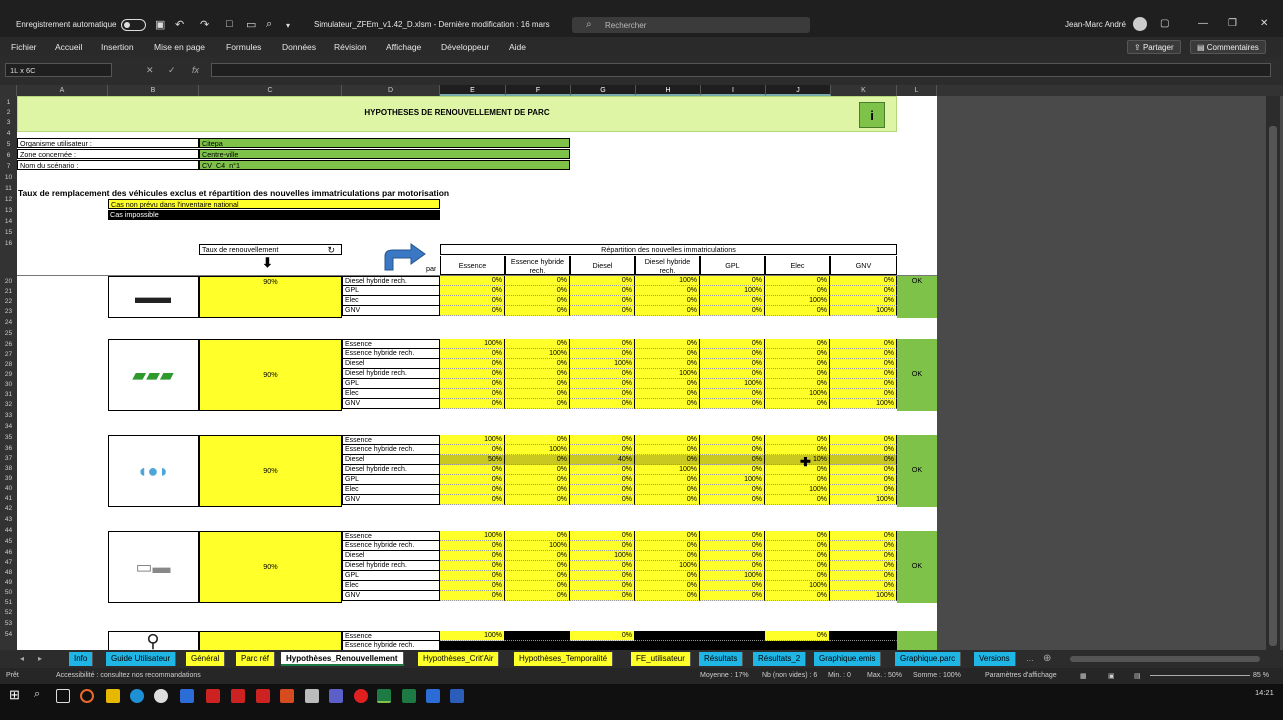  Describe the element at coordinates (8, 323) in the screenshot. I see `row-header: 24` at that location.